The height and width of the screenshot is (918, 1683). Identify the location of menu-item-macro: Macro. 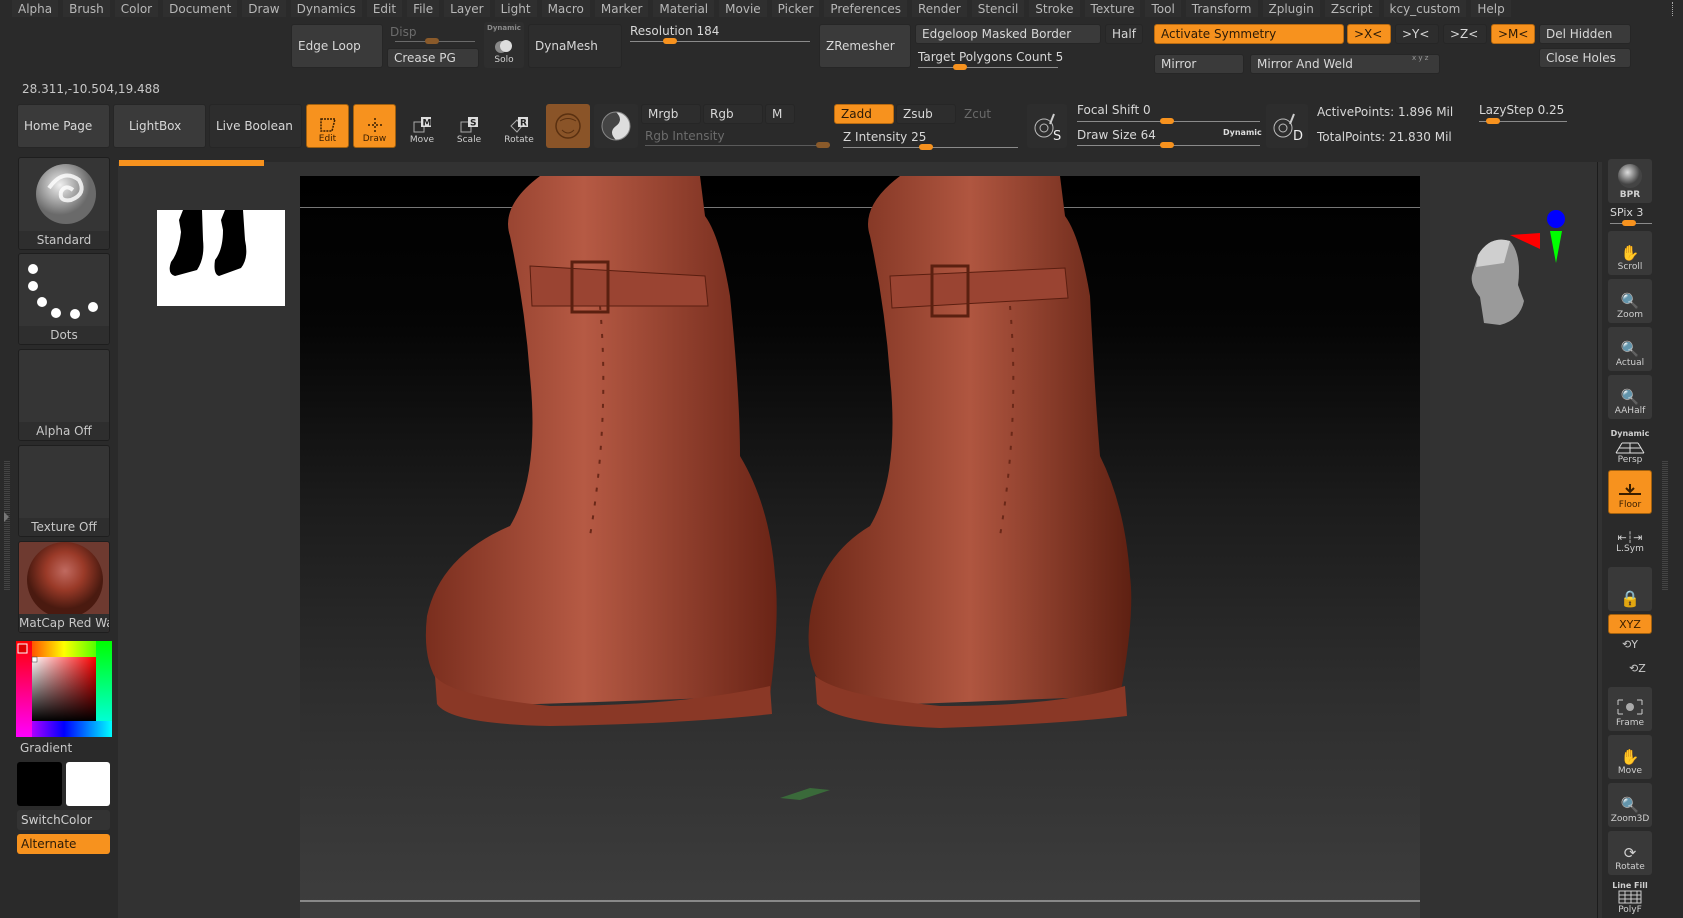
(565, 8).